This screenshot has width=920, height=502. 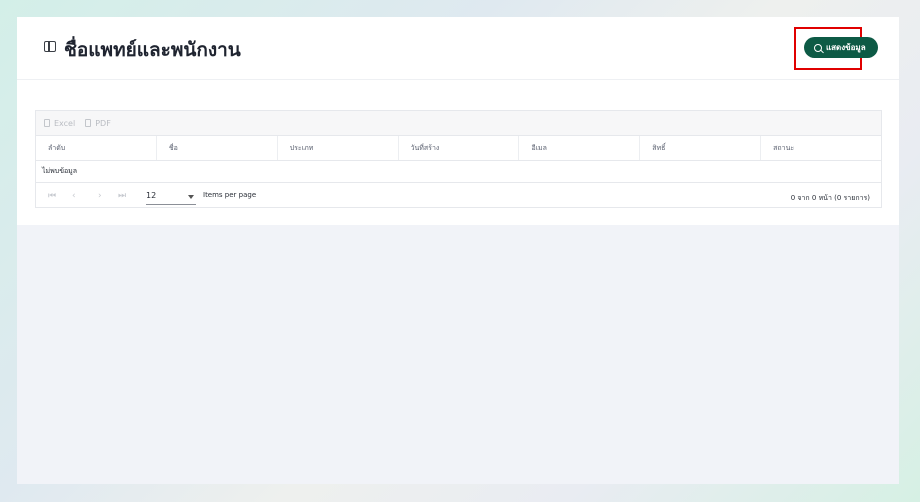 What do you see at coordinates (458, 123) in the screenshot?
I see `grid-toolbar: Excel PDF` at bounding box center [458, 123].